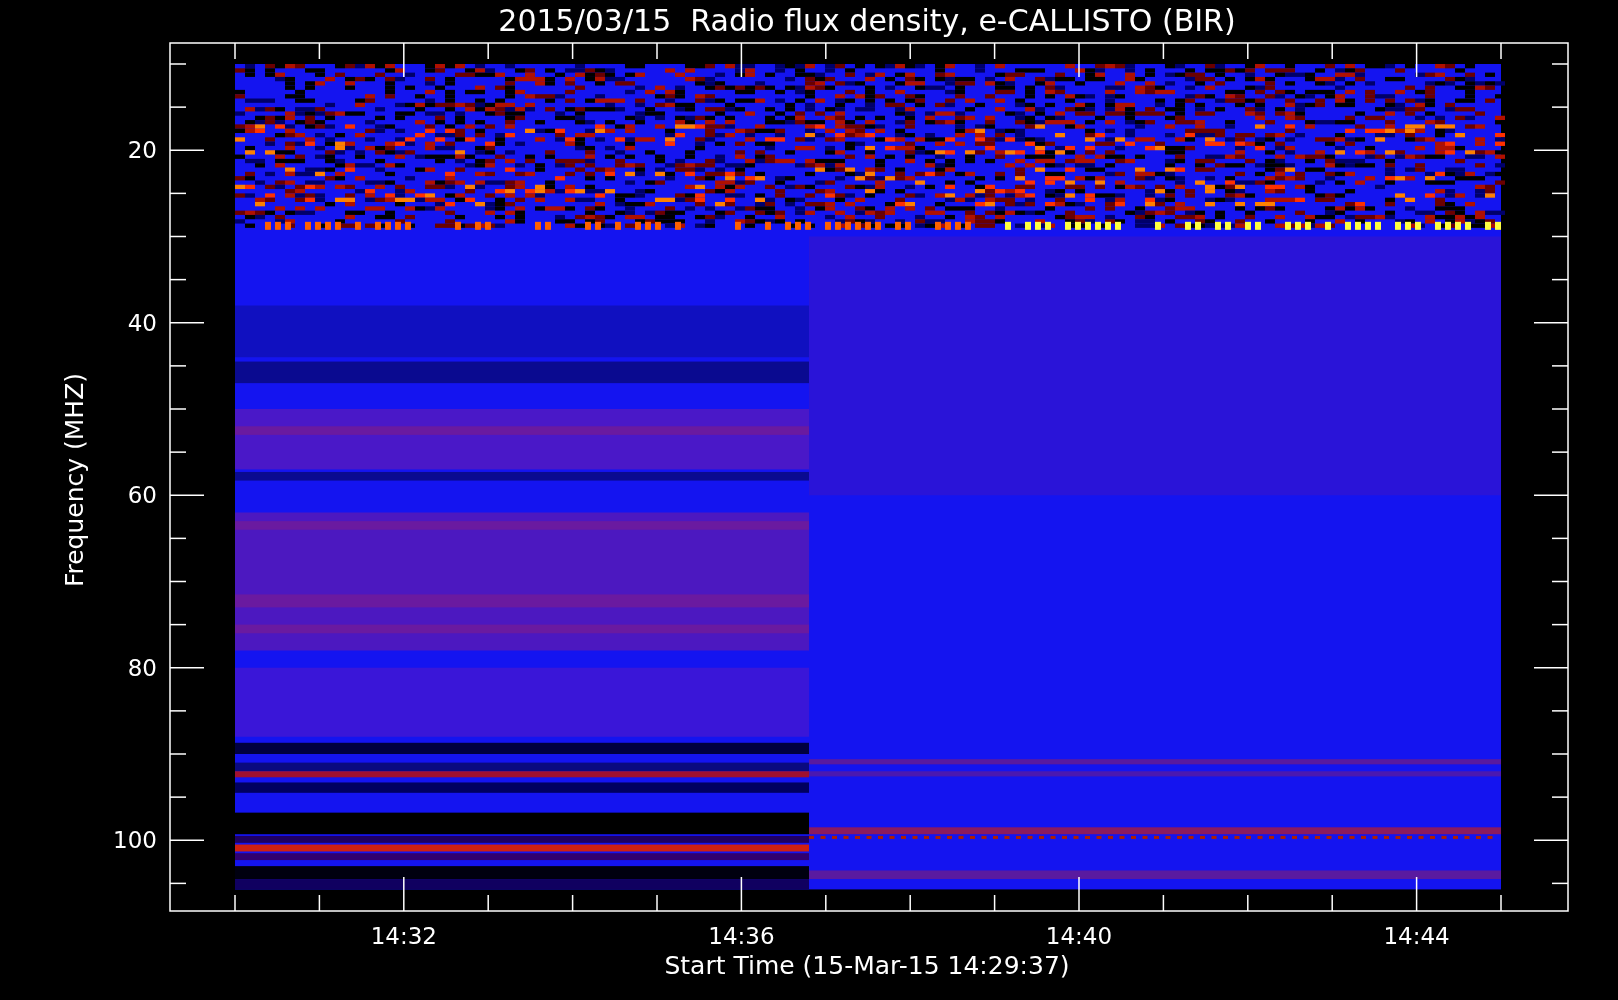 This screenshot has width=1618, height=1000. I want to click on tick-label: 60, so click(142, 495).